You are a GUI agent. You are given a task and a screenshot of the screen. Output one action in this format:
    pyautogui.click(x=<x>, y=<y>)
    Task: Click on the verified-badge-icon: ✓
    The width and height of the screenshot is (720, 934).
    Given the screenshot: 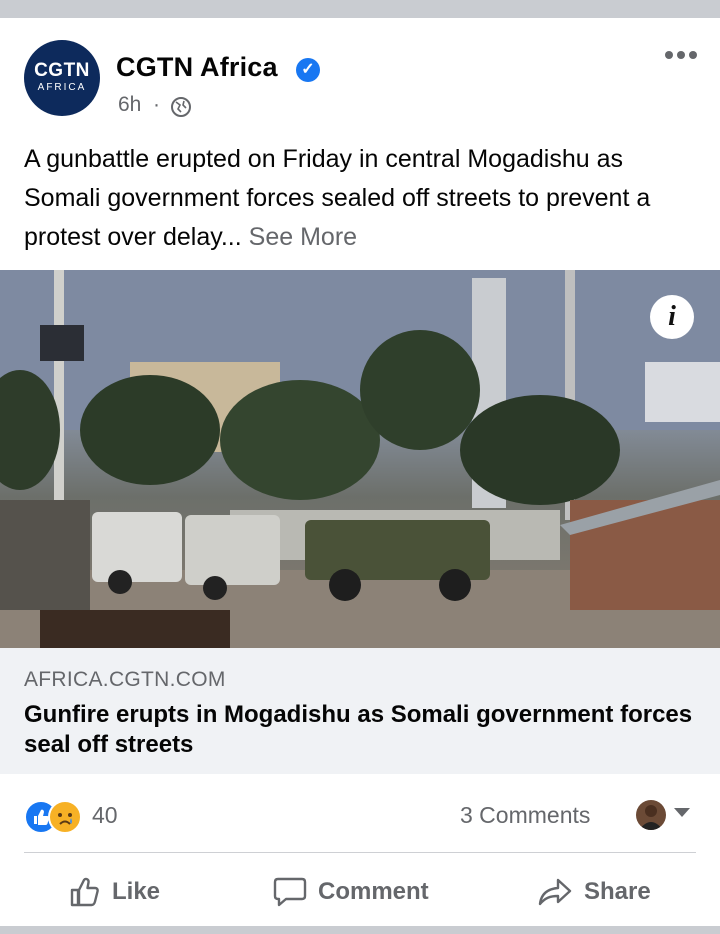 What is the action you would take?
    pyautogui.click(x=308, y=70)
    